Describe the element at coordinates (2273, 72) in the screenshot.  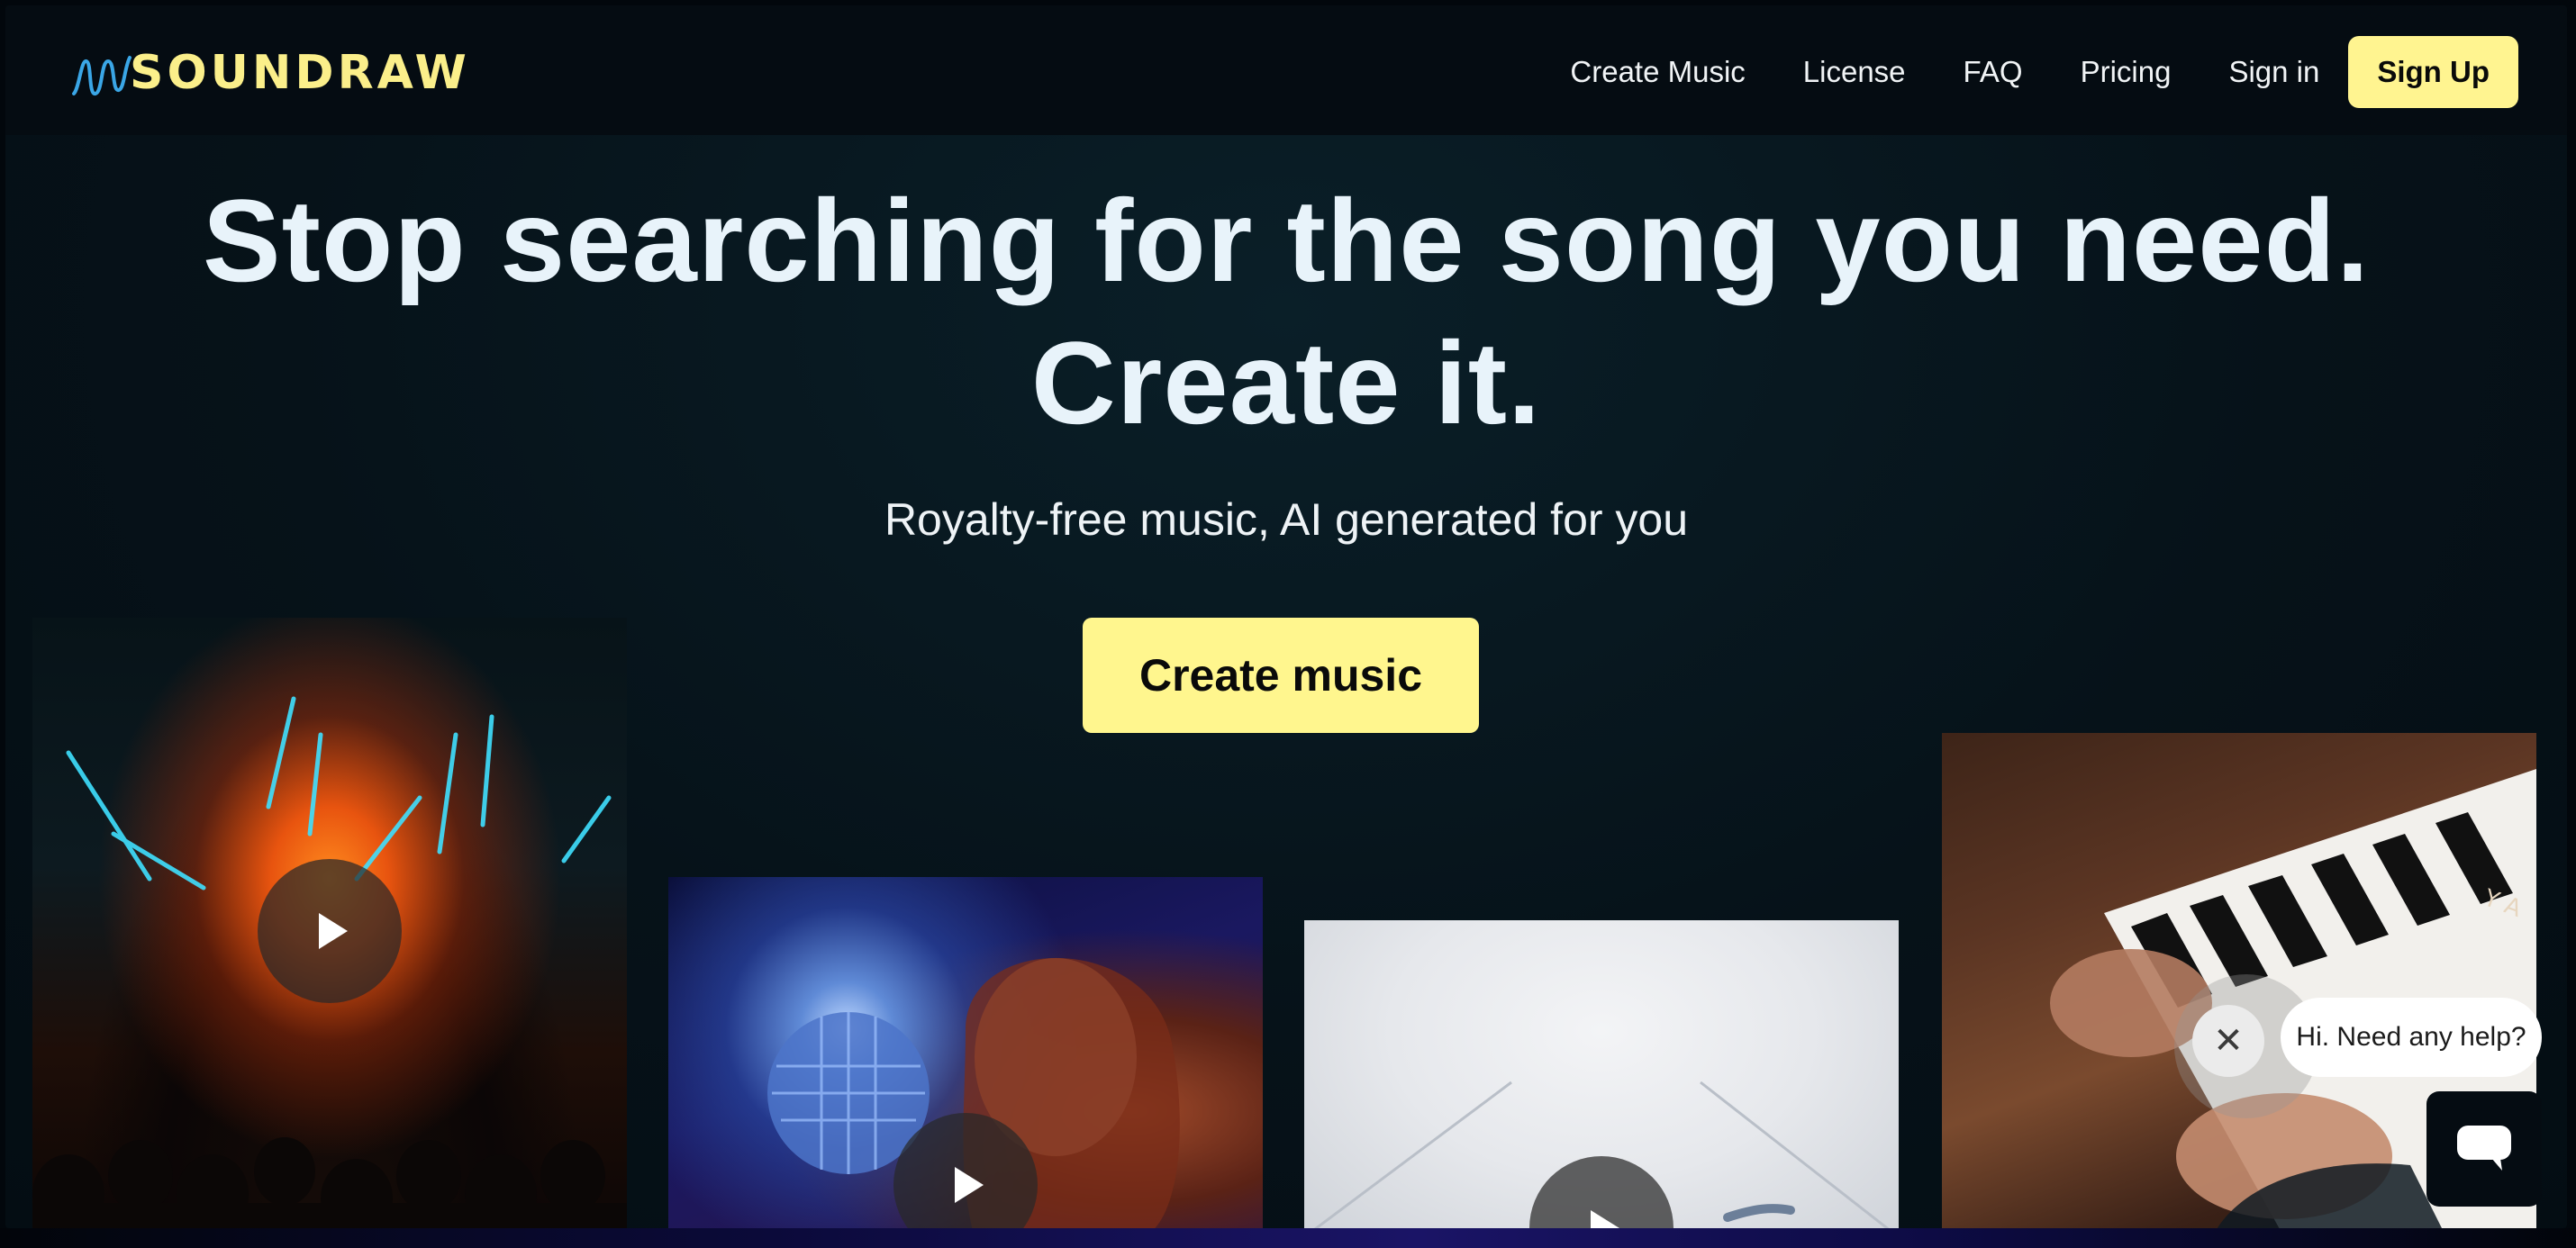
I see `nav-link-sign-in: Sign in` at that location.